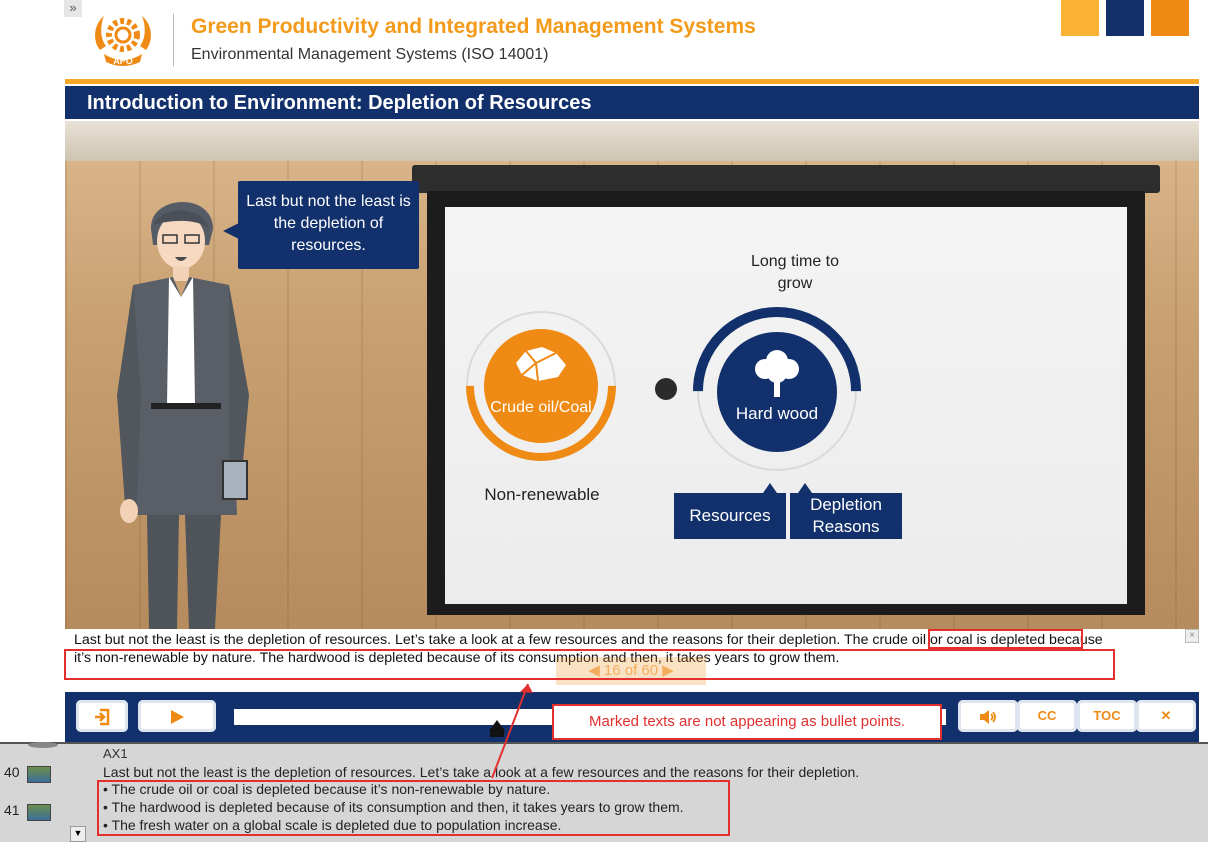  I want to click on progress-handle, so click(497, 725).